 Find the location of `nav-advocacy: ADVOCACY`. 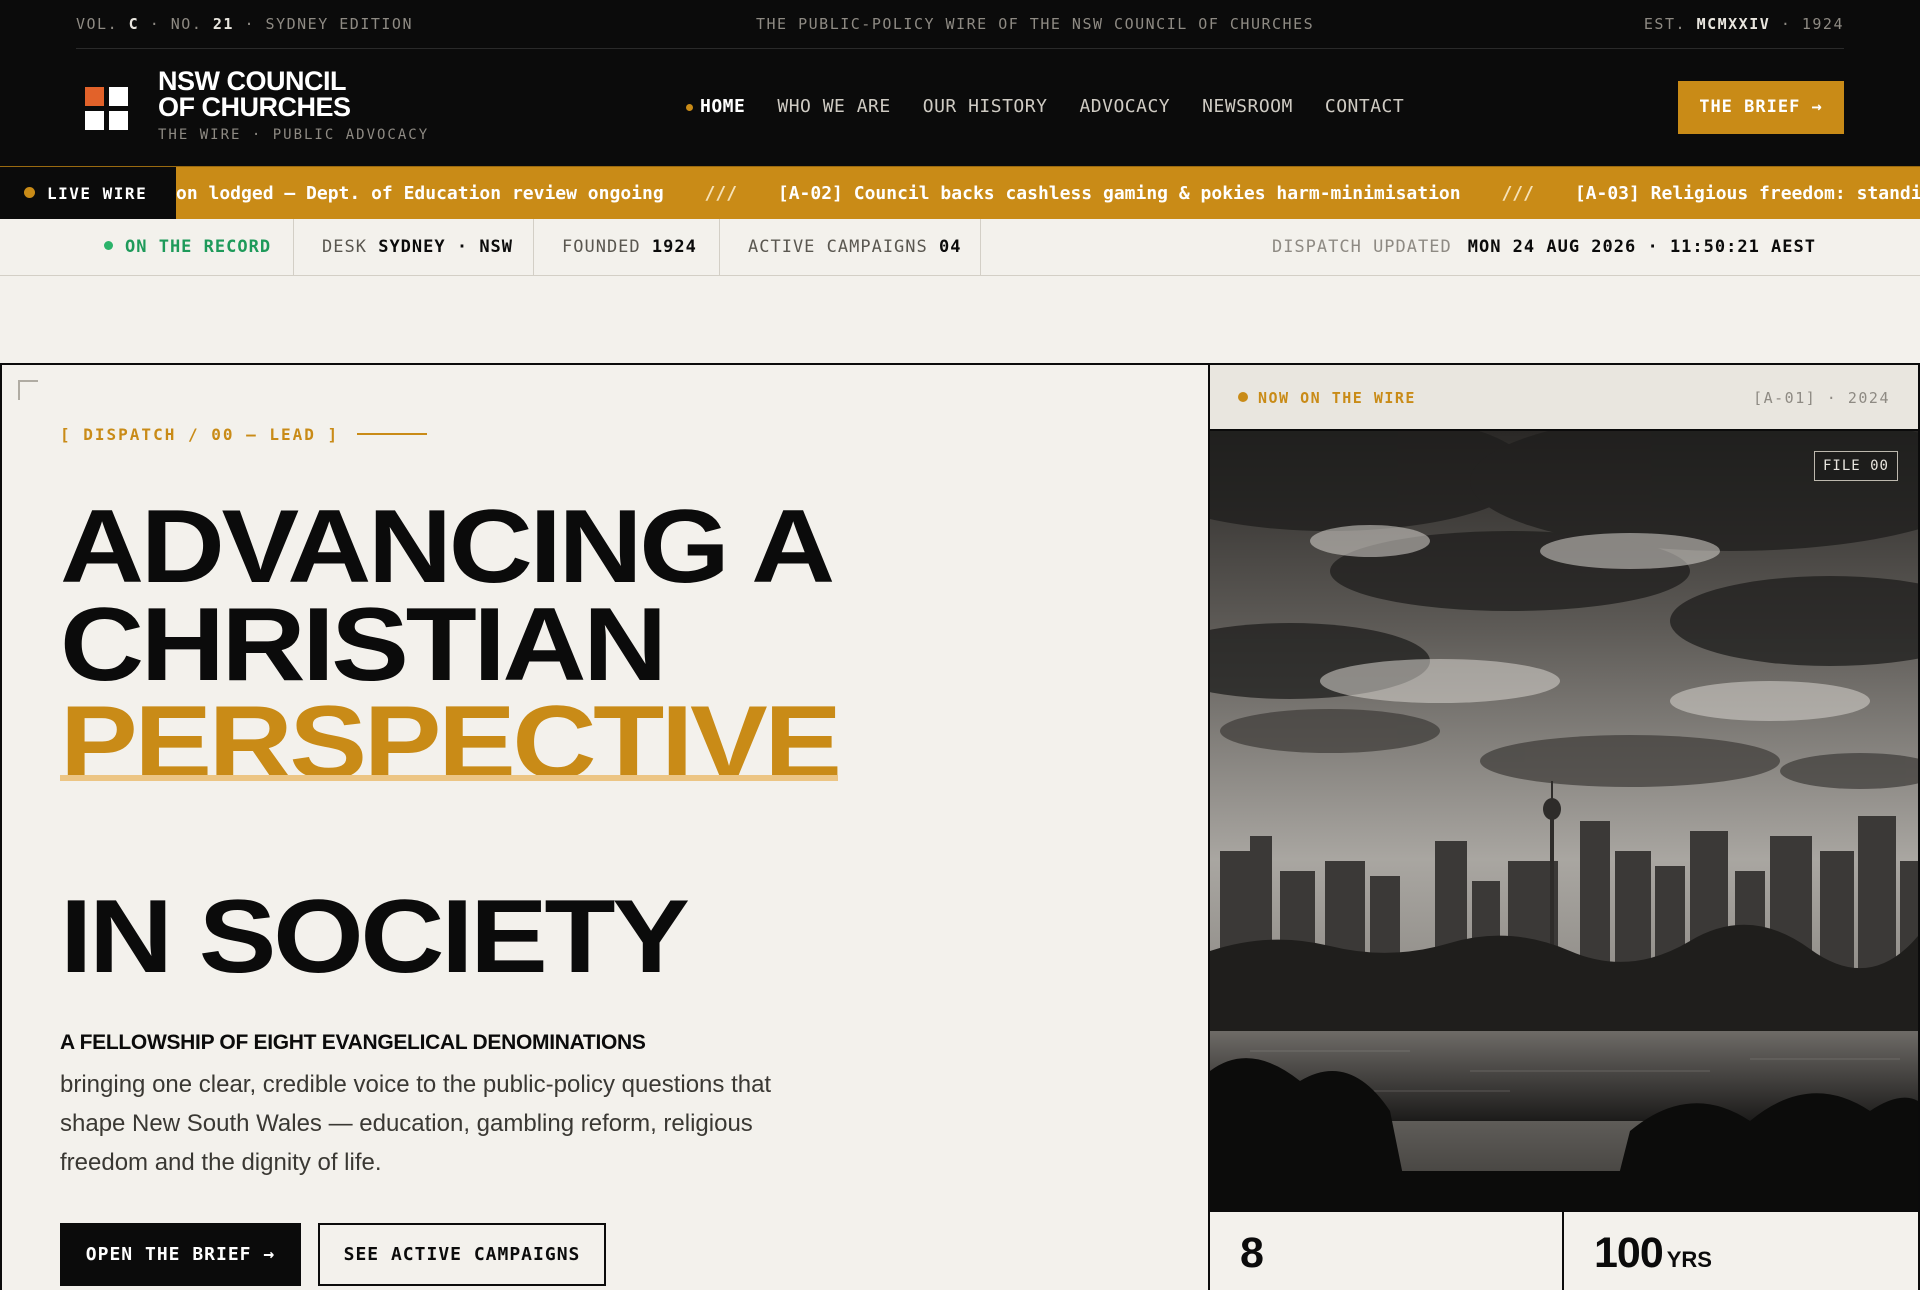

nav-advocacy: ADVOCACY is located at coordinates (1124, 106).